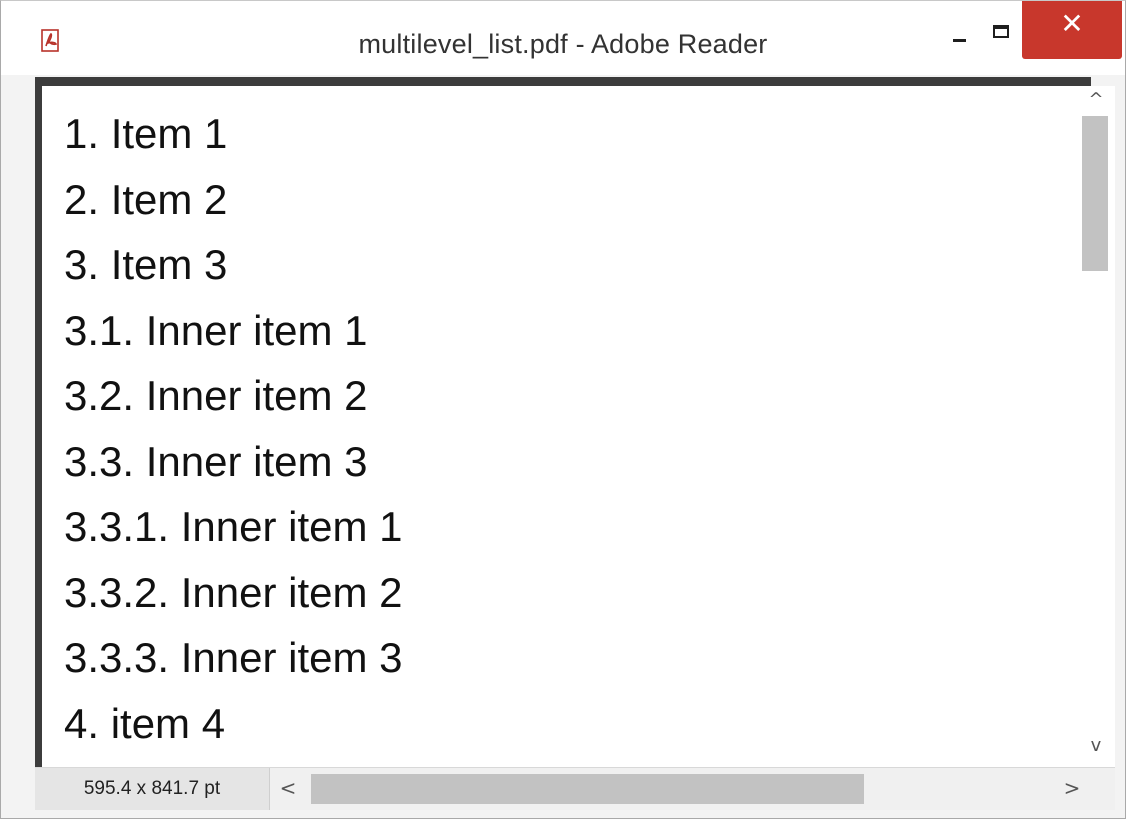 The width and height of the screenshot is (1126, 819). I want to click on vertical-scrollbar: ^ v, so click(1096, 427).